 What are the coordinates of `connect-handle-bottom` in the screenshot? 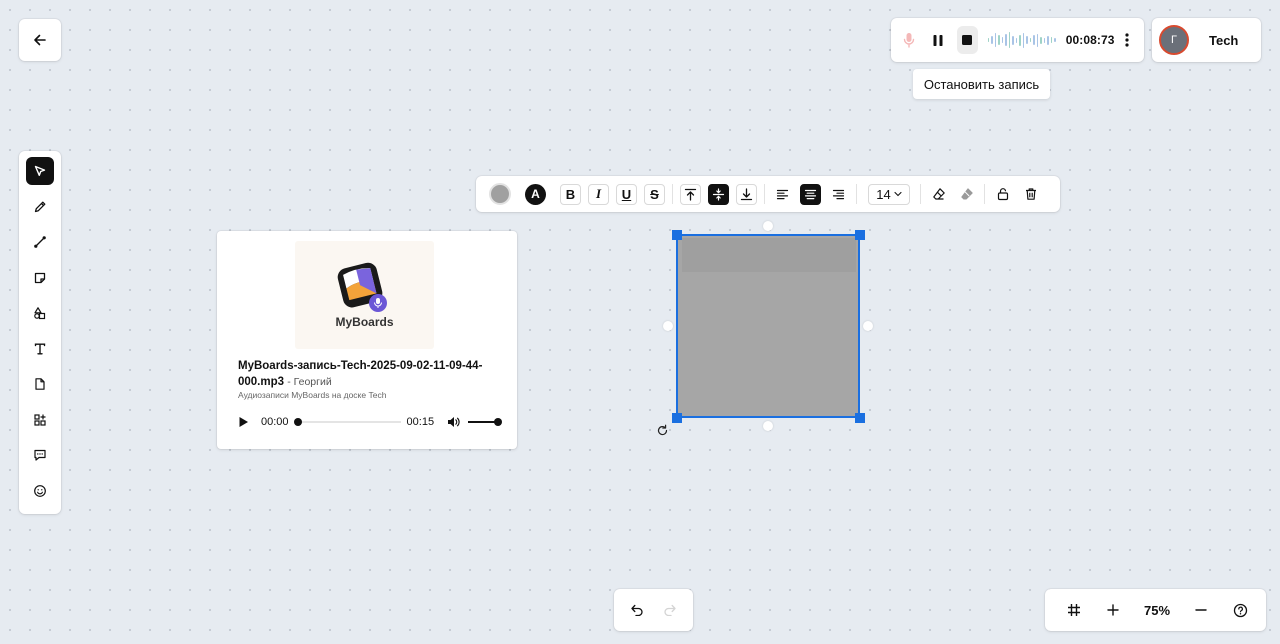 It's located at (768, 426).